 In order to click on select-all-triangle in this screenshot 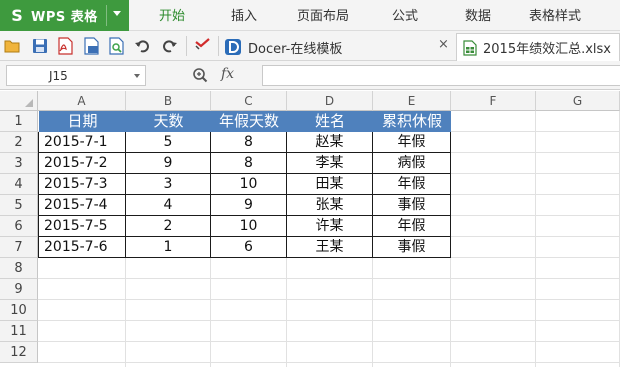, I will do `click(29, 103)`.